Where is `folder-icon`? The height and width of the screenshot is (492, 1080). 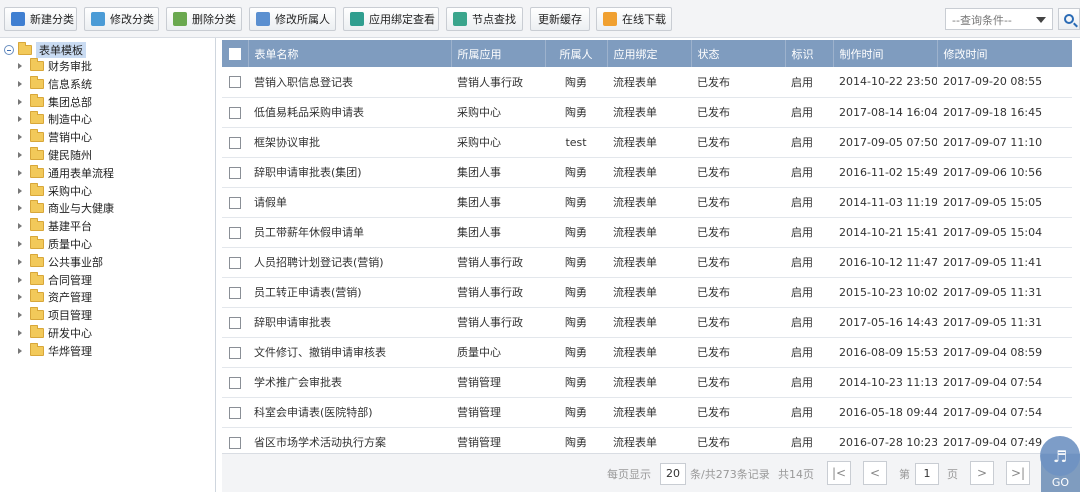
folder-icon is located at coordinates (37, 207).